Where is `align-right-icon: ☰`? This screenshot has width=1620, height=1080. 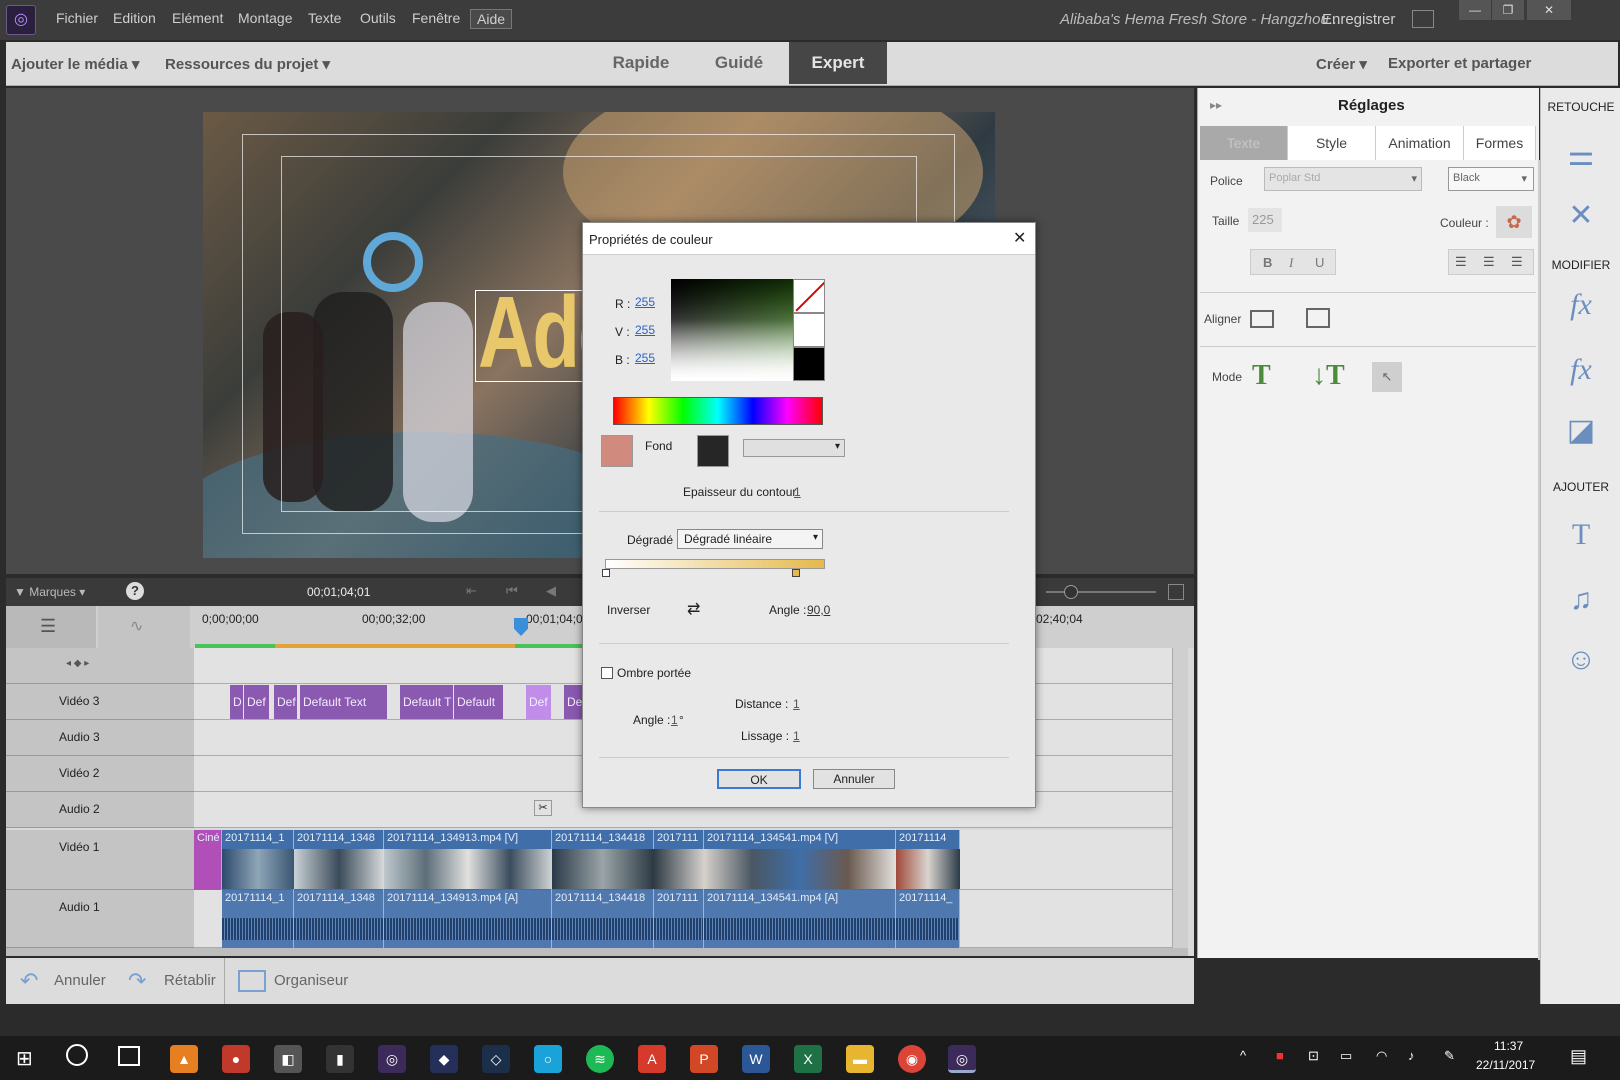
align-right-icon: ☰ is located at coordinates (1517, 262).